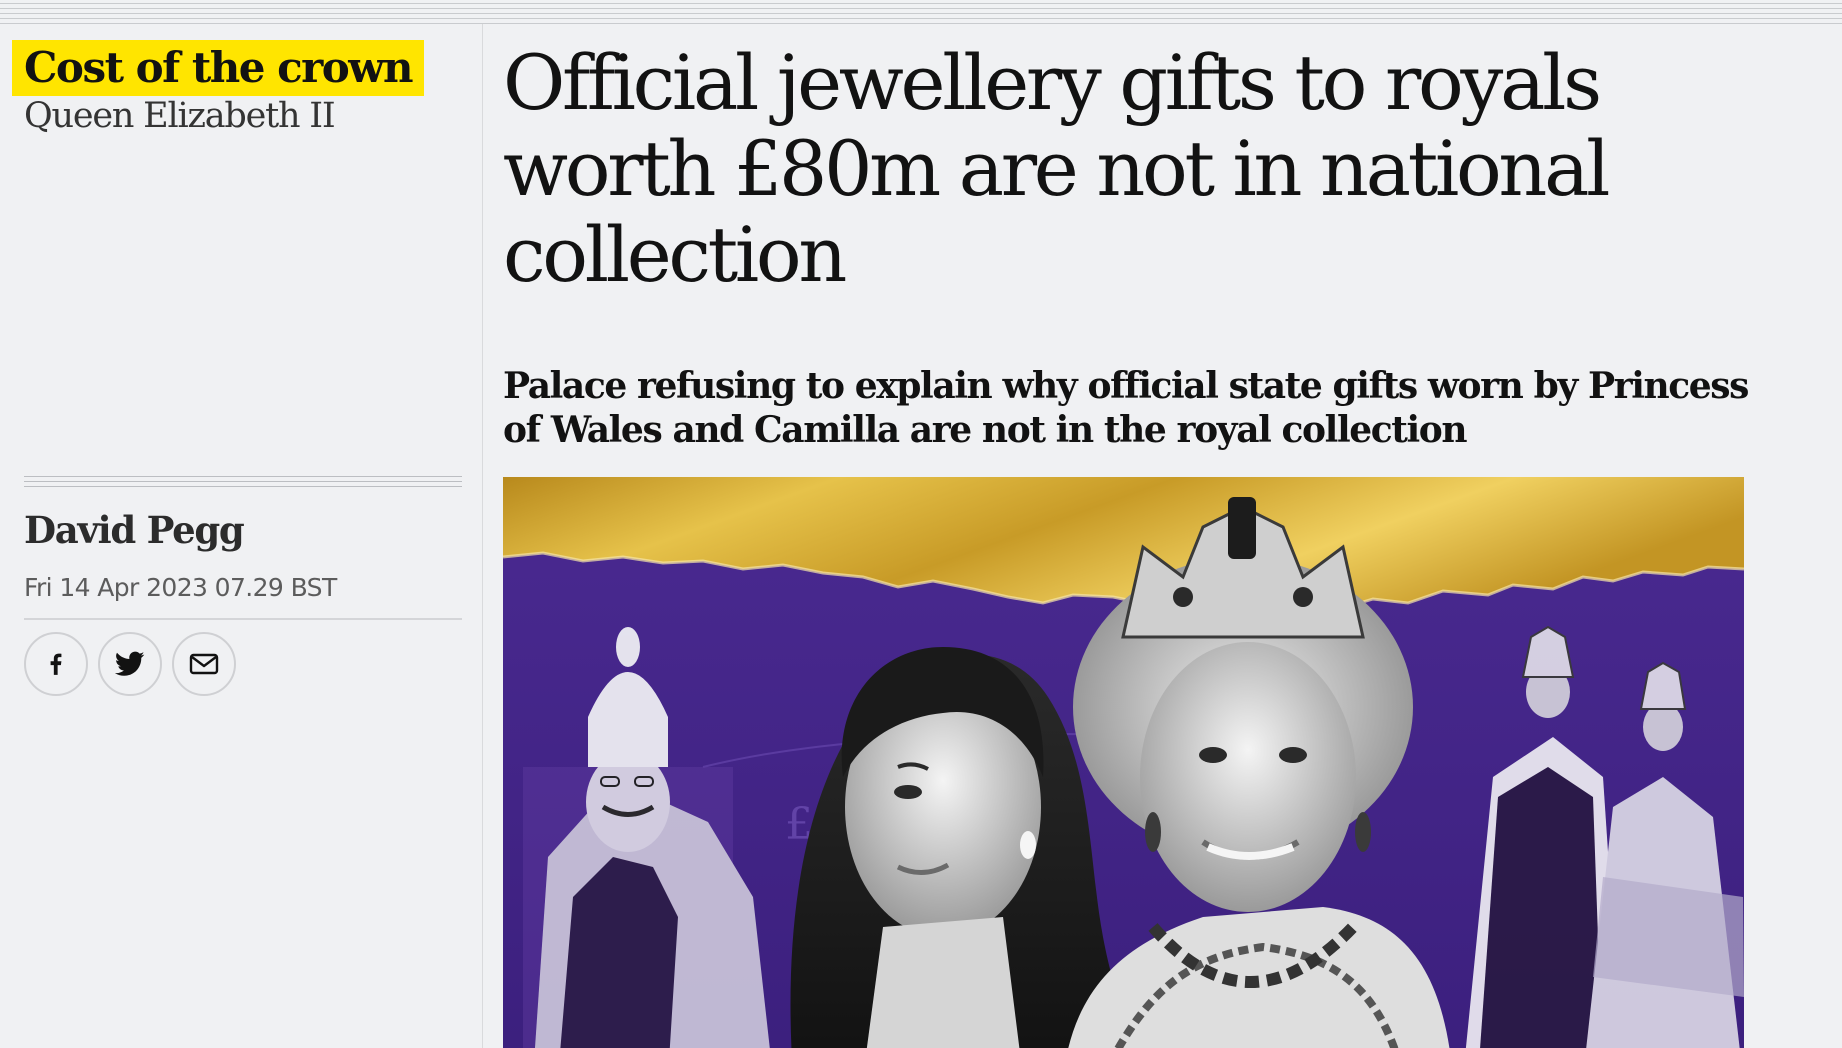  I want to click on share-email-button, so click(204, 664).